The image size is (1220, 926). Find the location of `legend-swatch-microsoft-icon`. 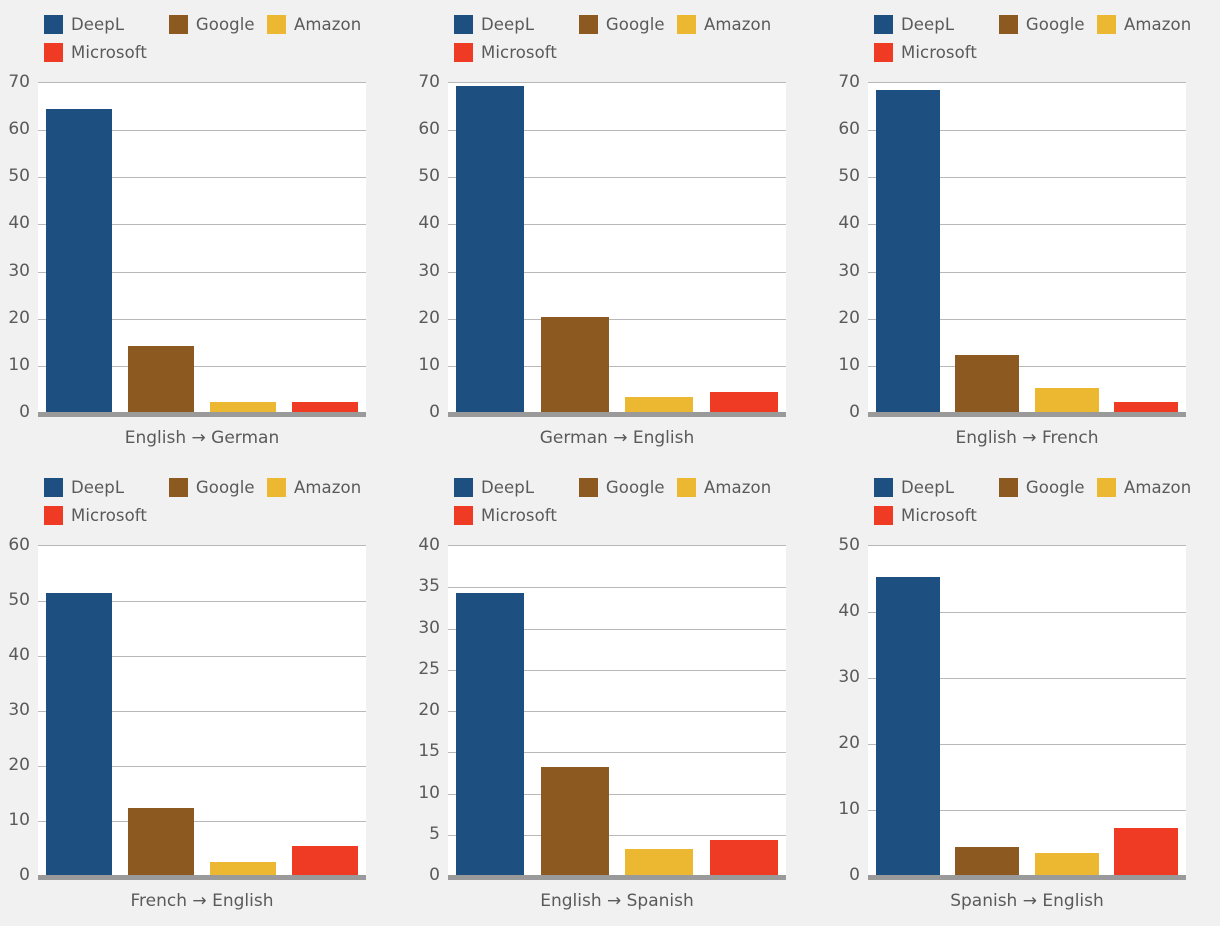

legend-swatch-microsoft-icon is located at coordinates (883, 515).